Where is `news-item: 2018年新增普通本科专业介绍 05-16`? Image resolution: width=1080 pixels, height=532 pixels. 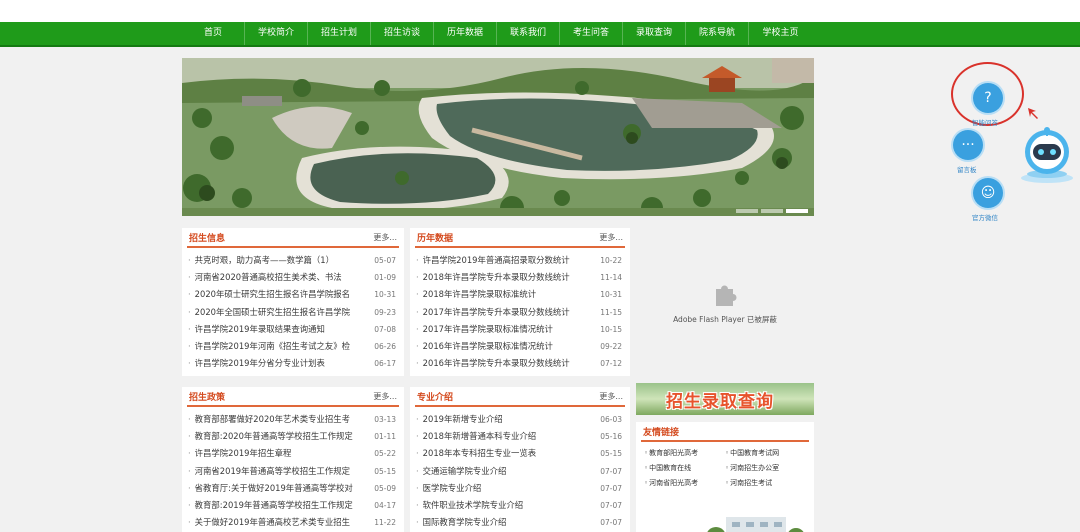
news-item: 2018年新增普通本科专业介绍 05-16 is located at coordinates (519, 436).